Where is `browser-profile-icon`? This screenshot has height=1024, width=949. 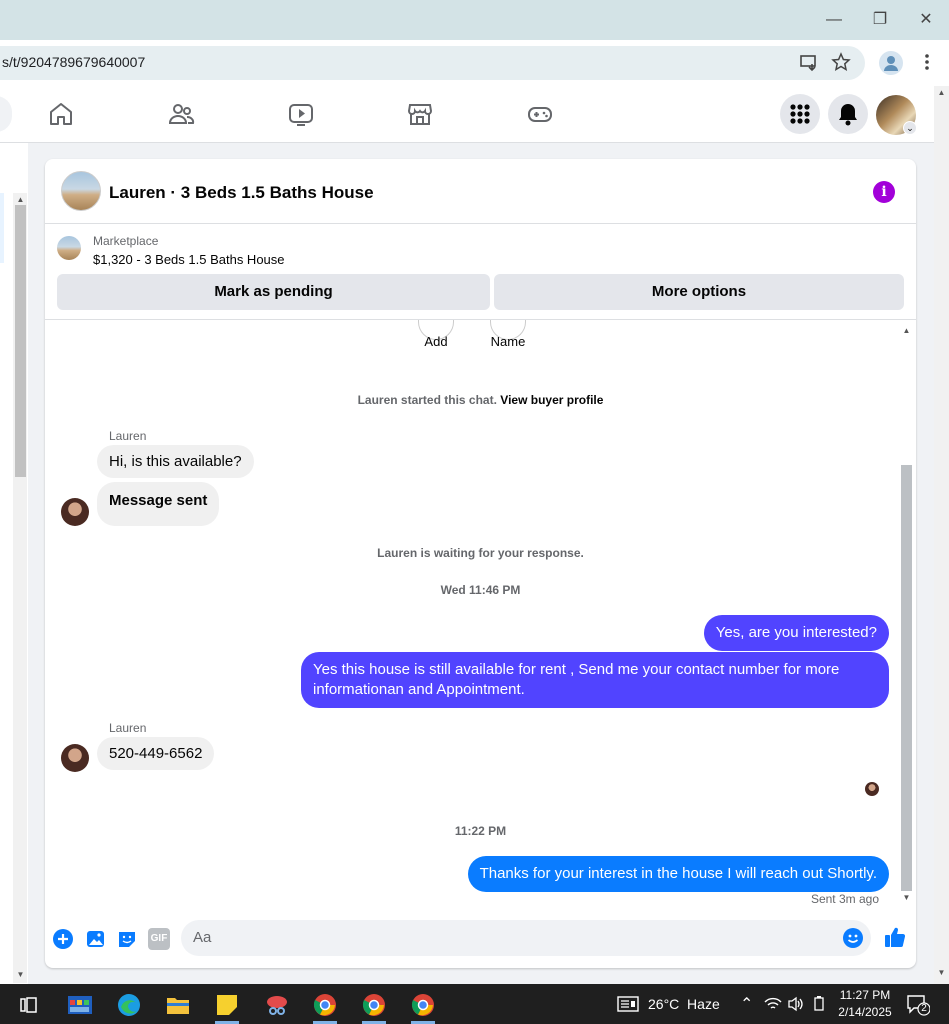 browser-profile-icon is located at coordinates (891, 63).